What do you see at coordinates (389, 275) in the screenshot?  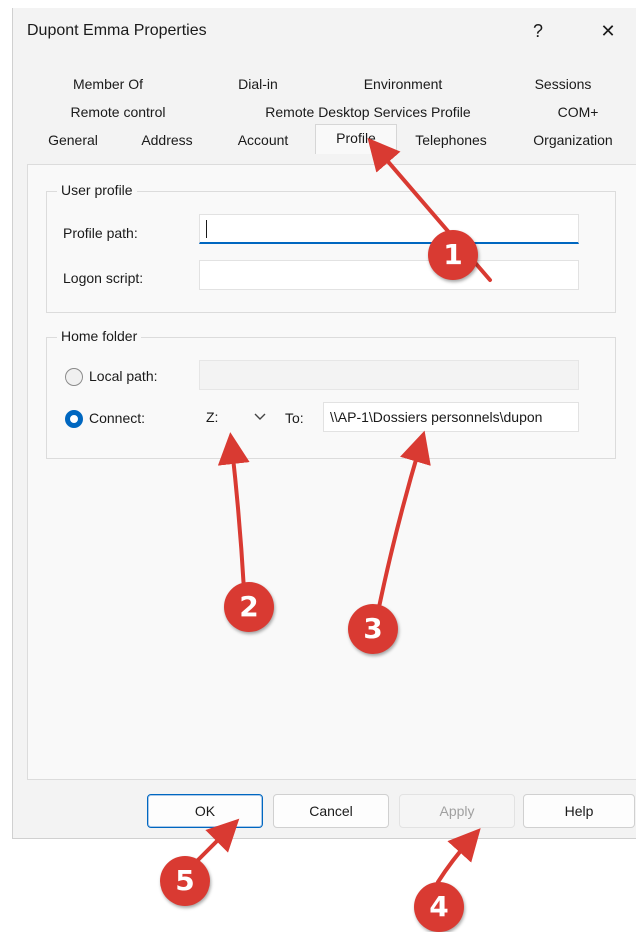 I see `logon-script-input` at bounding box center [389, 275].